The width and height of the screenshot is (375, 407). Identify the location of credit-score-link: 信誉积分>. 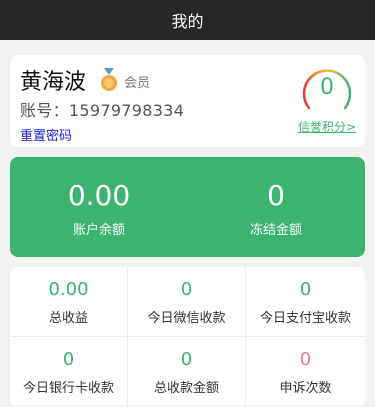
(327, 126).